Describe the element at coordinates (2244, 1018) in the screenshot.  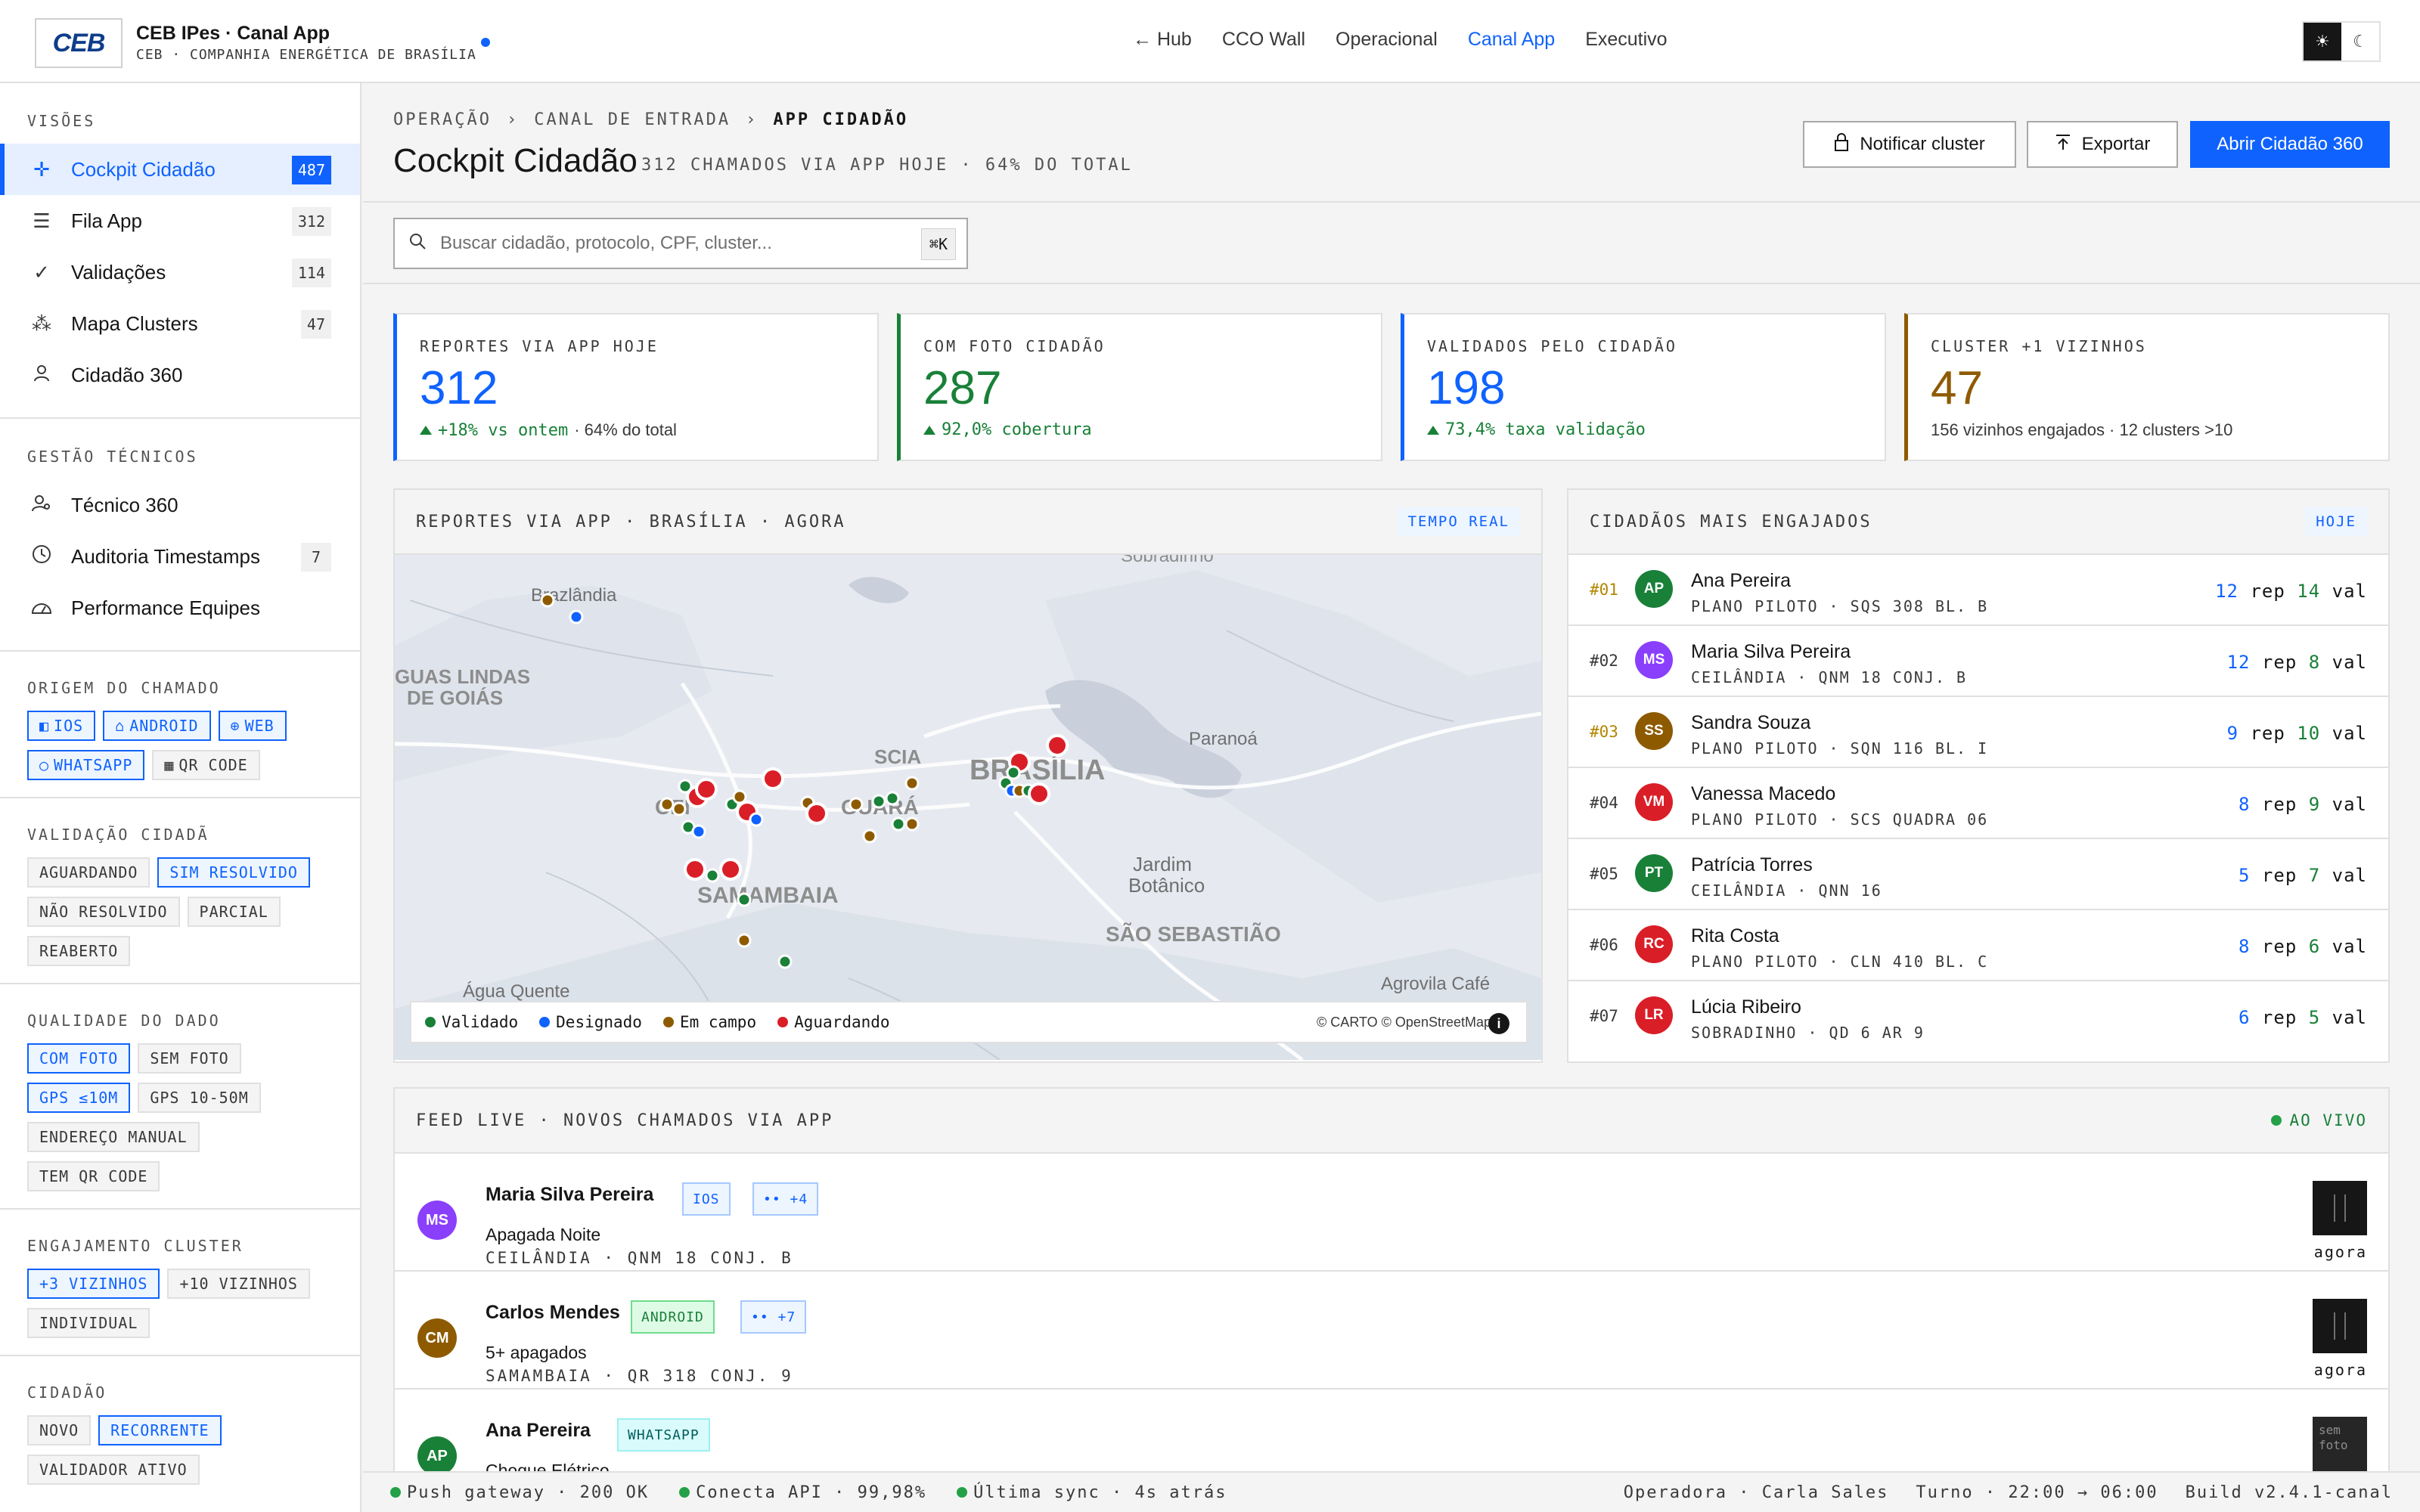
I see `rep-count: 6` at that location.